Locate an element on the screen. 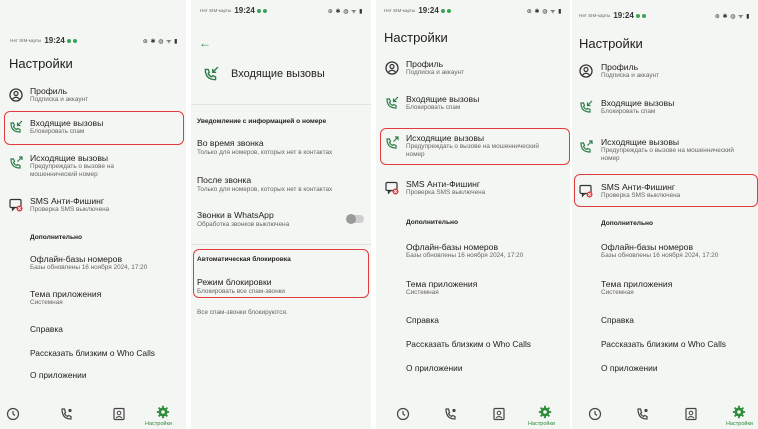 Image resolution: width=758 pixels, height=429 pixels. block-note: Все спам-звонки блокируются. is located at coordinates (242, 312).